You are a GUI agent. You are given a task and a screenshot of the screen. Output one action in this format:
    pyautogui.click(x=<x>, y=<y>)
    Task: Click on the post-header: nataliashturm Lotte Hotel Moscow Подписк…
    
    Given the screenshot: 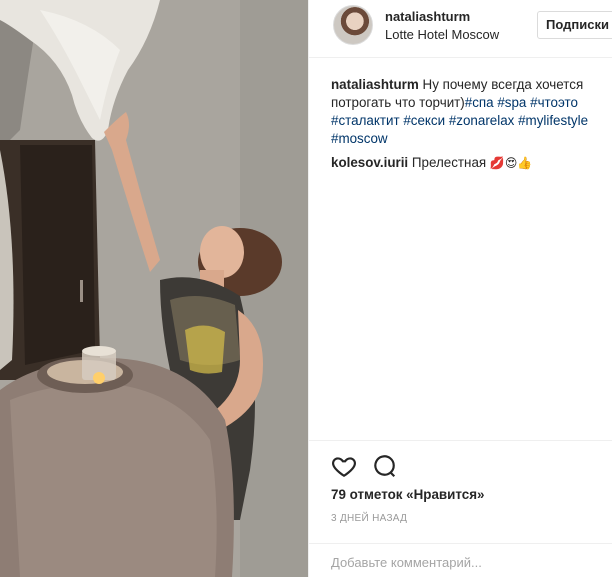 What is the action you would take?
    pyautogui.click(x=460, y=29)
    